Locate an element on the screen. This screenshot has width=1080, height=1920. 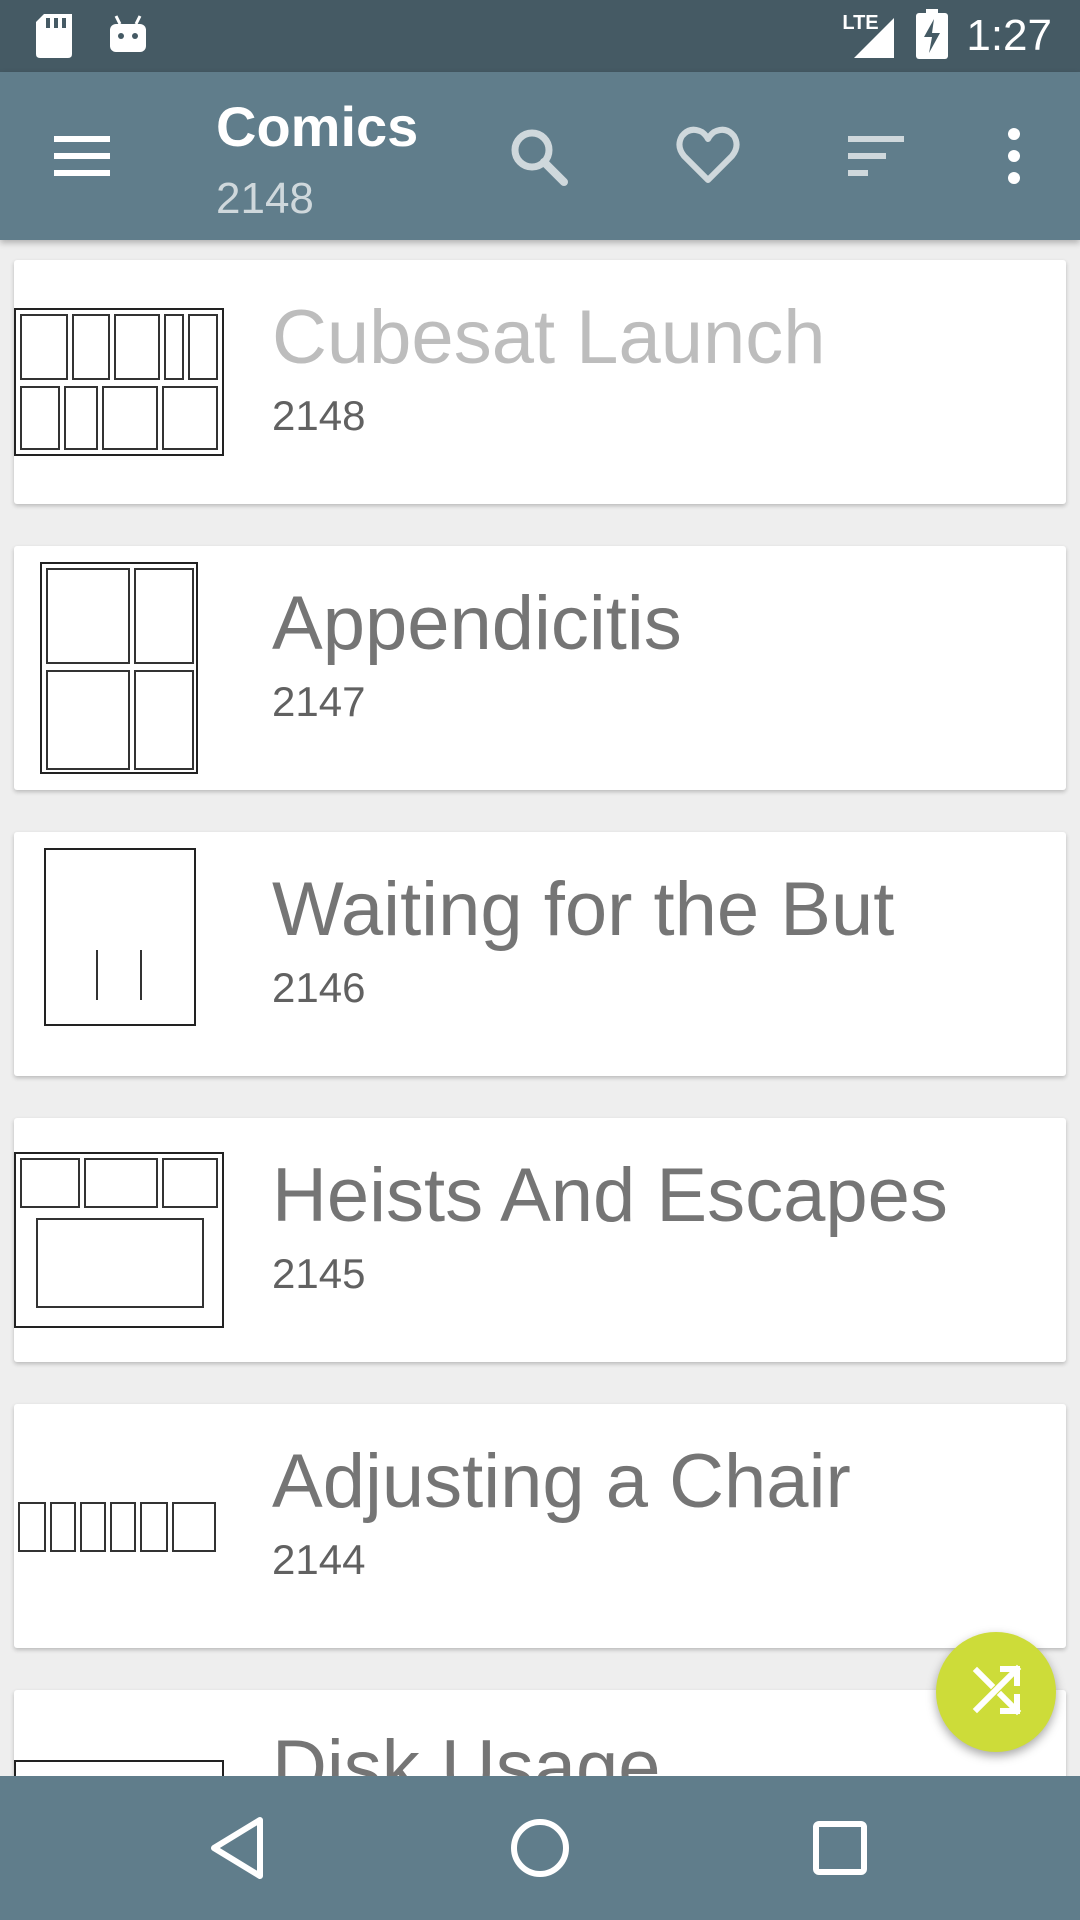
recents-icon is located at coordinates (840, 1848).